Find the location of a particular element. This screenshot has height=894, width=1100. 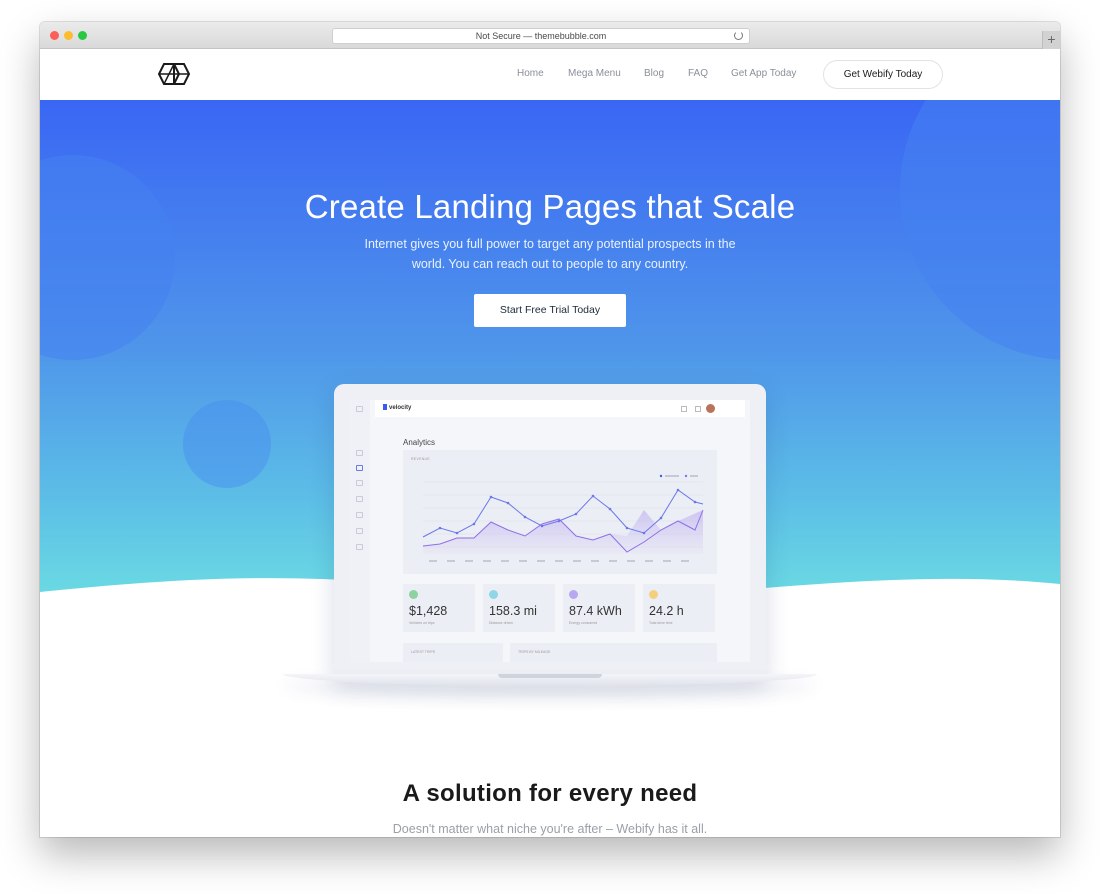

dashboard-sidebar is located at coordinates (360, 531).